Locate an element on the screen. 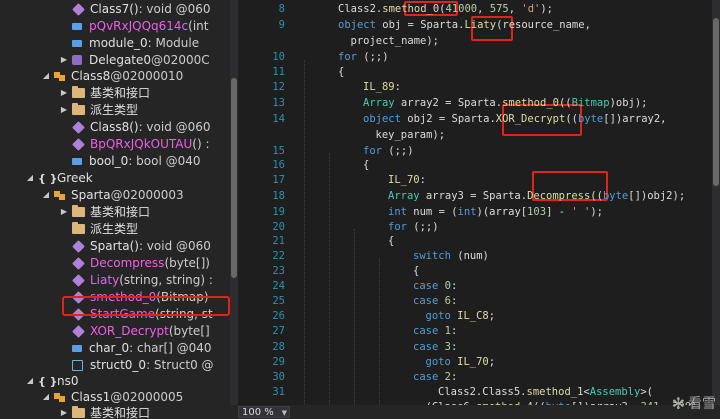 The image size is (720, 419). tree-item: pQvRxJQQq614c (int is located at coordinates (140, 26).